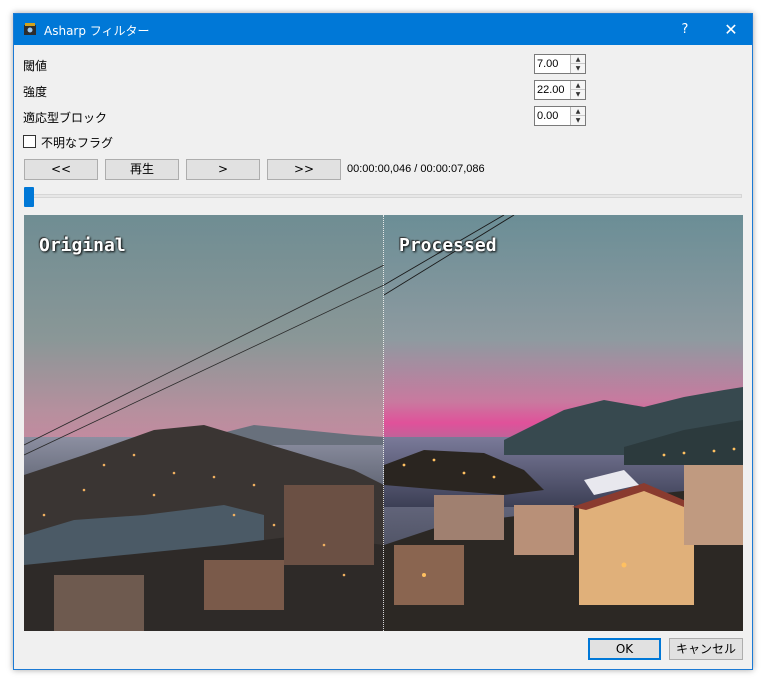 Image resolution: width=767 pixels, height=685 pixels. Describe the element at coordinates (448, 245) in the screenshot. I see `processed-pane-label: Processed` at that location.